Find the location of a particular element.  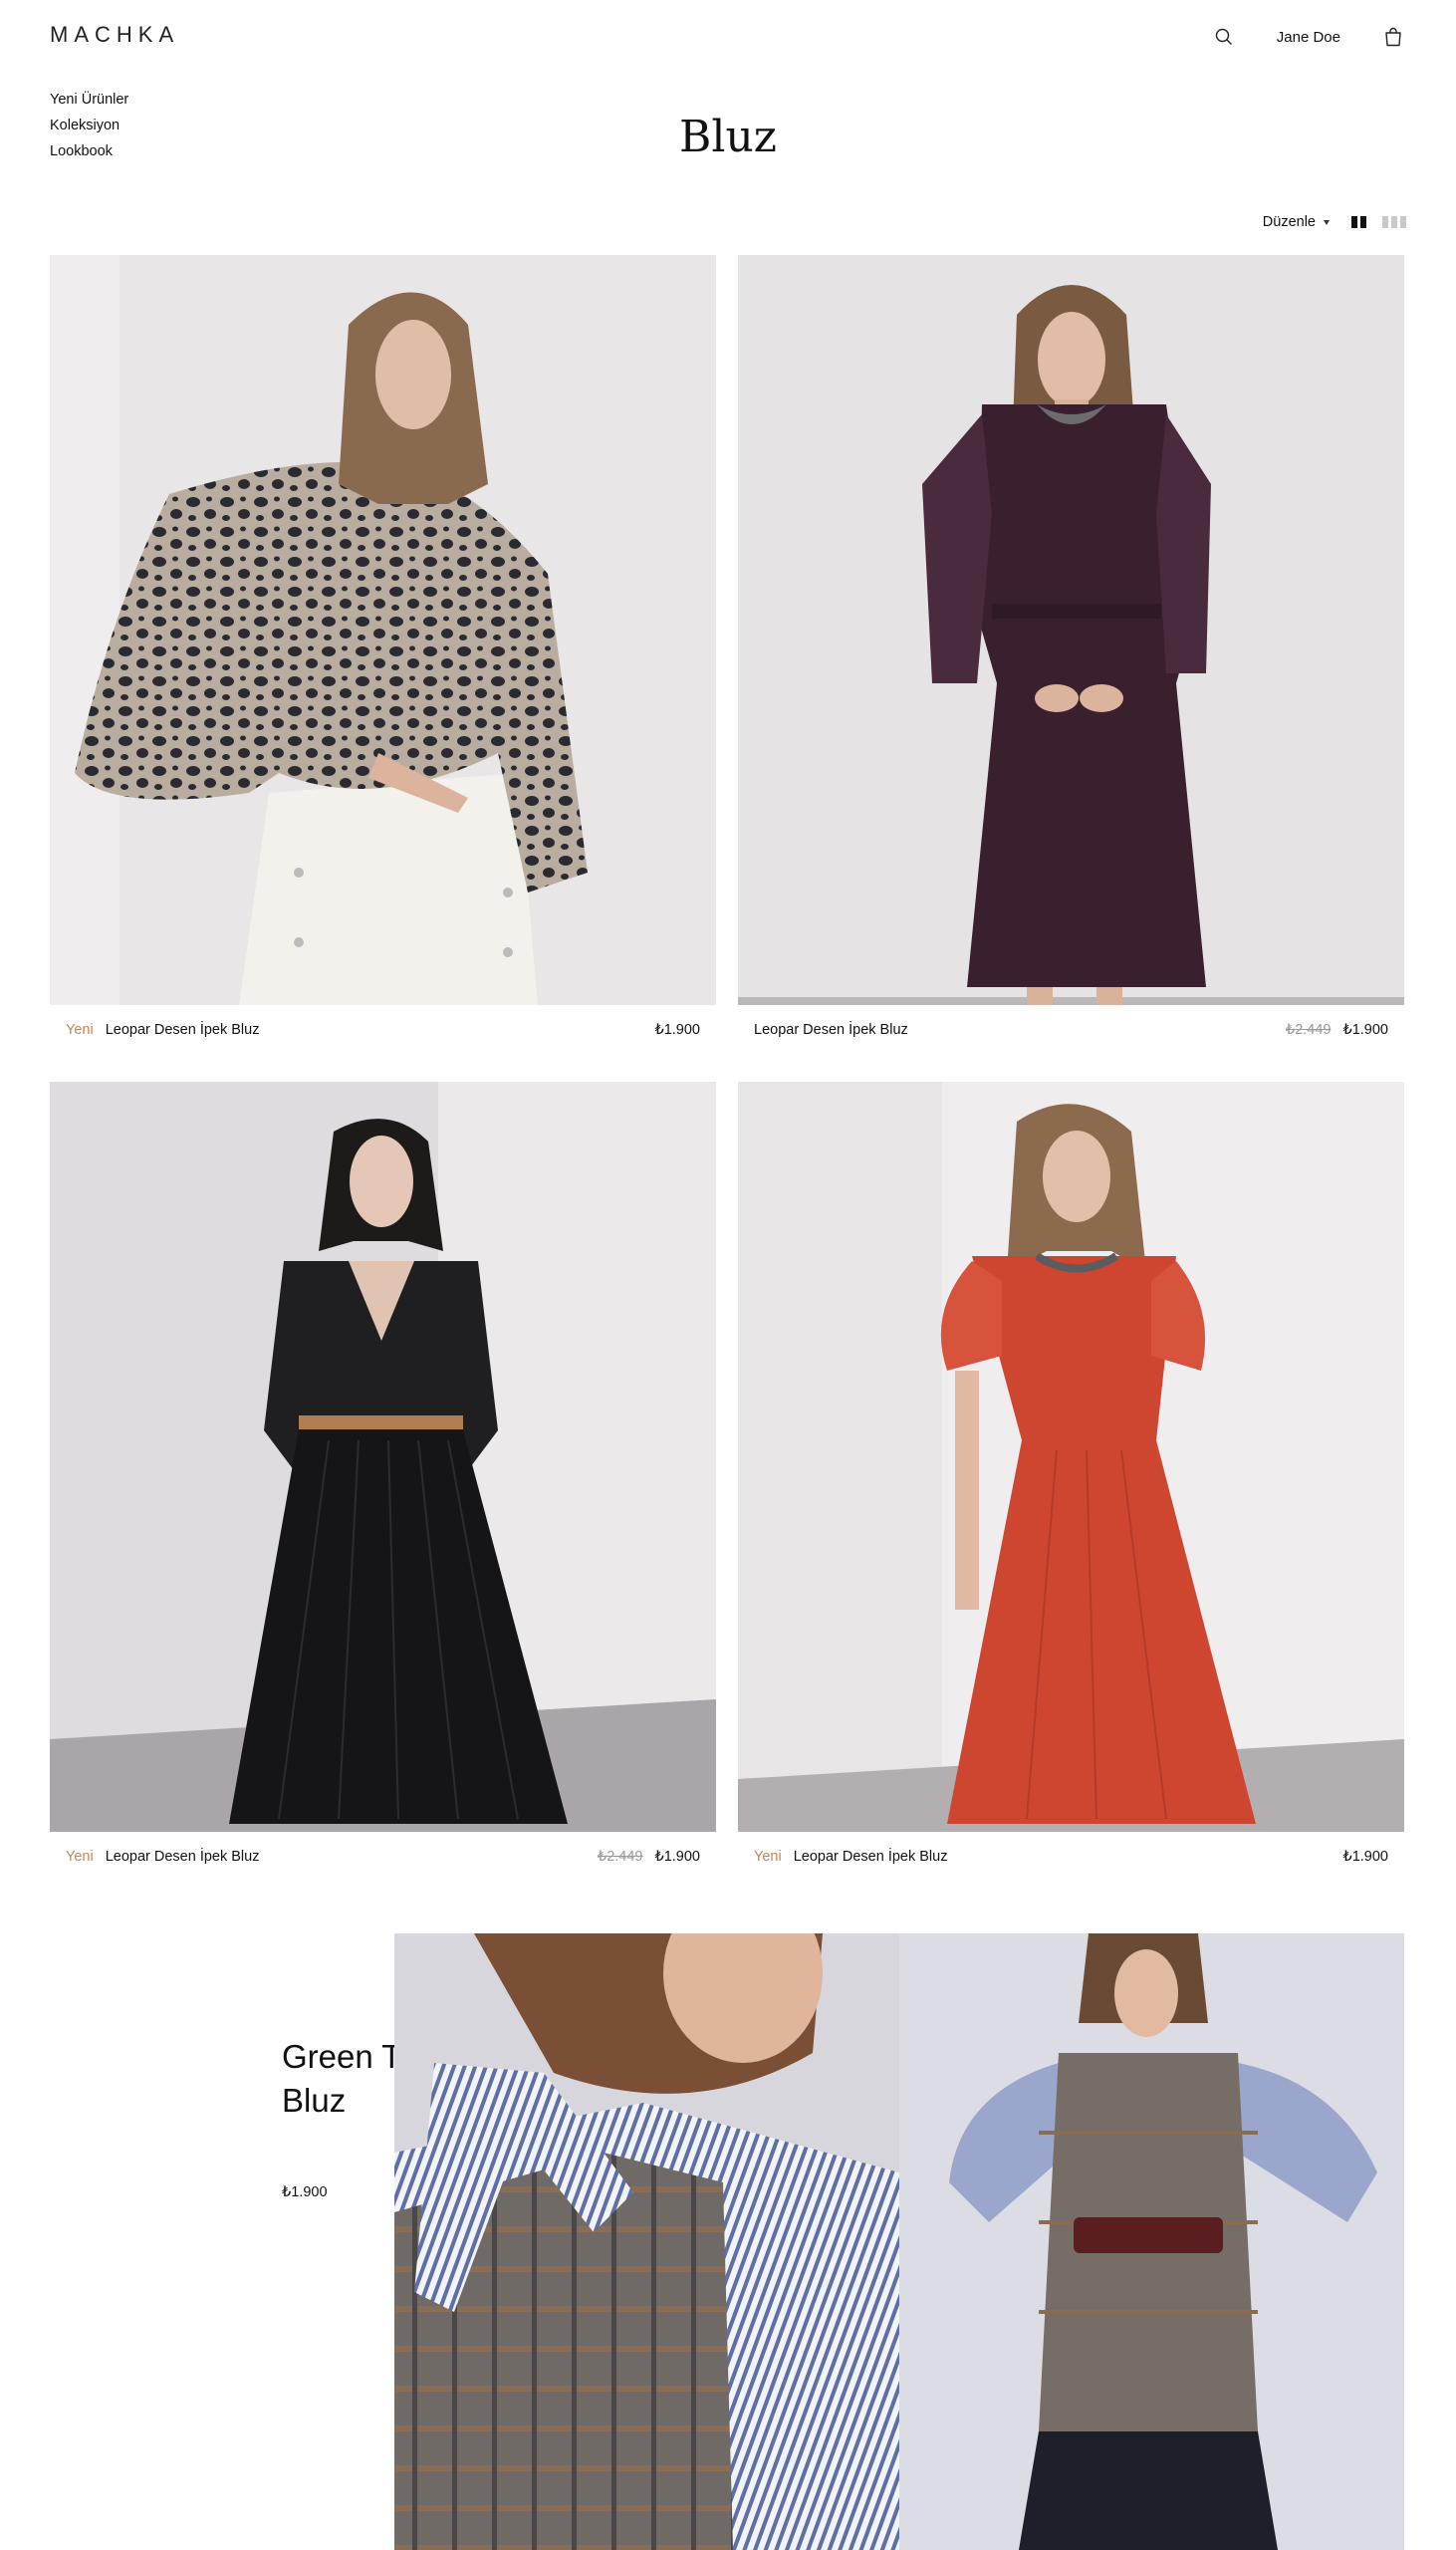

site-header: MACHKA Jane Doe is located at coordinates (728, 37).